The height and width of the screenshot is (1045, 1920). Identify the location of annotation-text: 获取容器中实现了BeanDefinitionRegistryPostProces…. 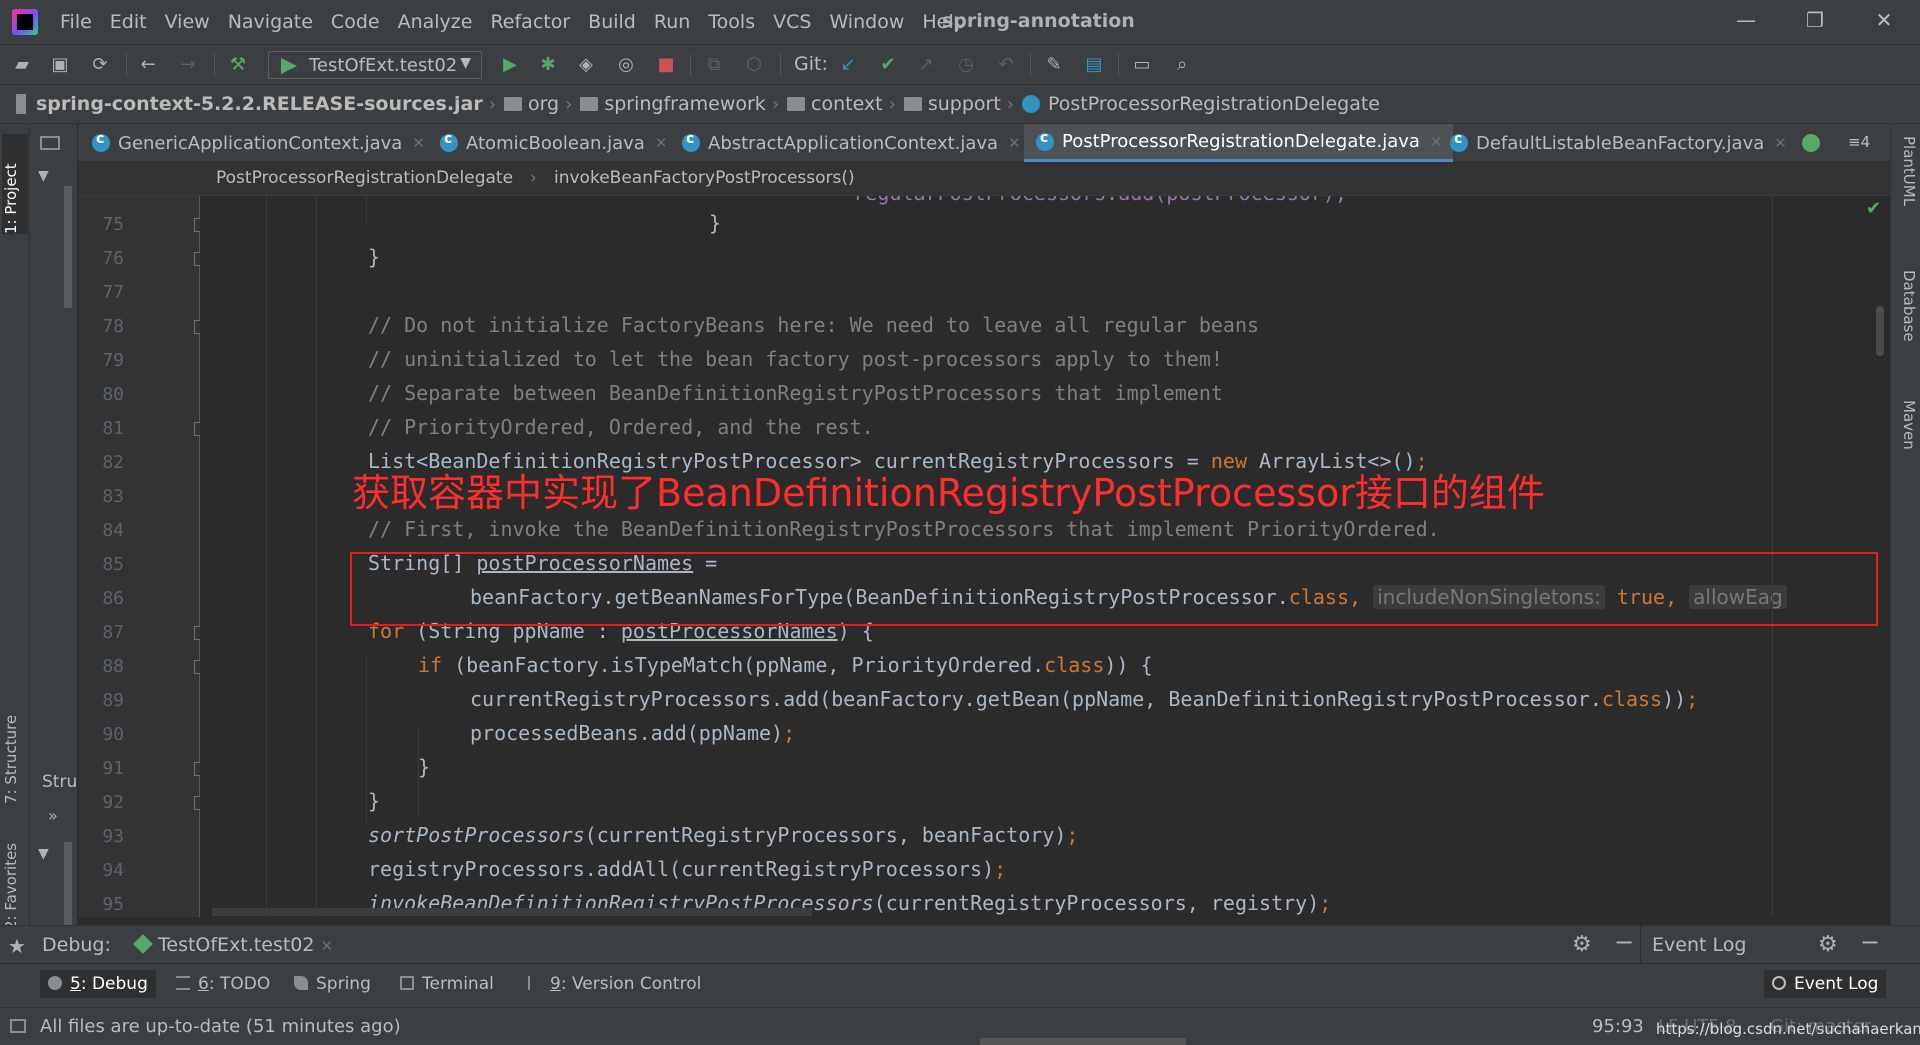
(948, 493).